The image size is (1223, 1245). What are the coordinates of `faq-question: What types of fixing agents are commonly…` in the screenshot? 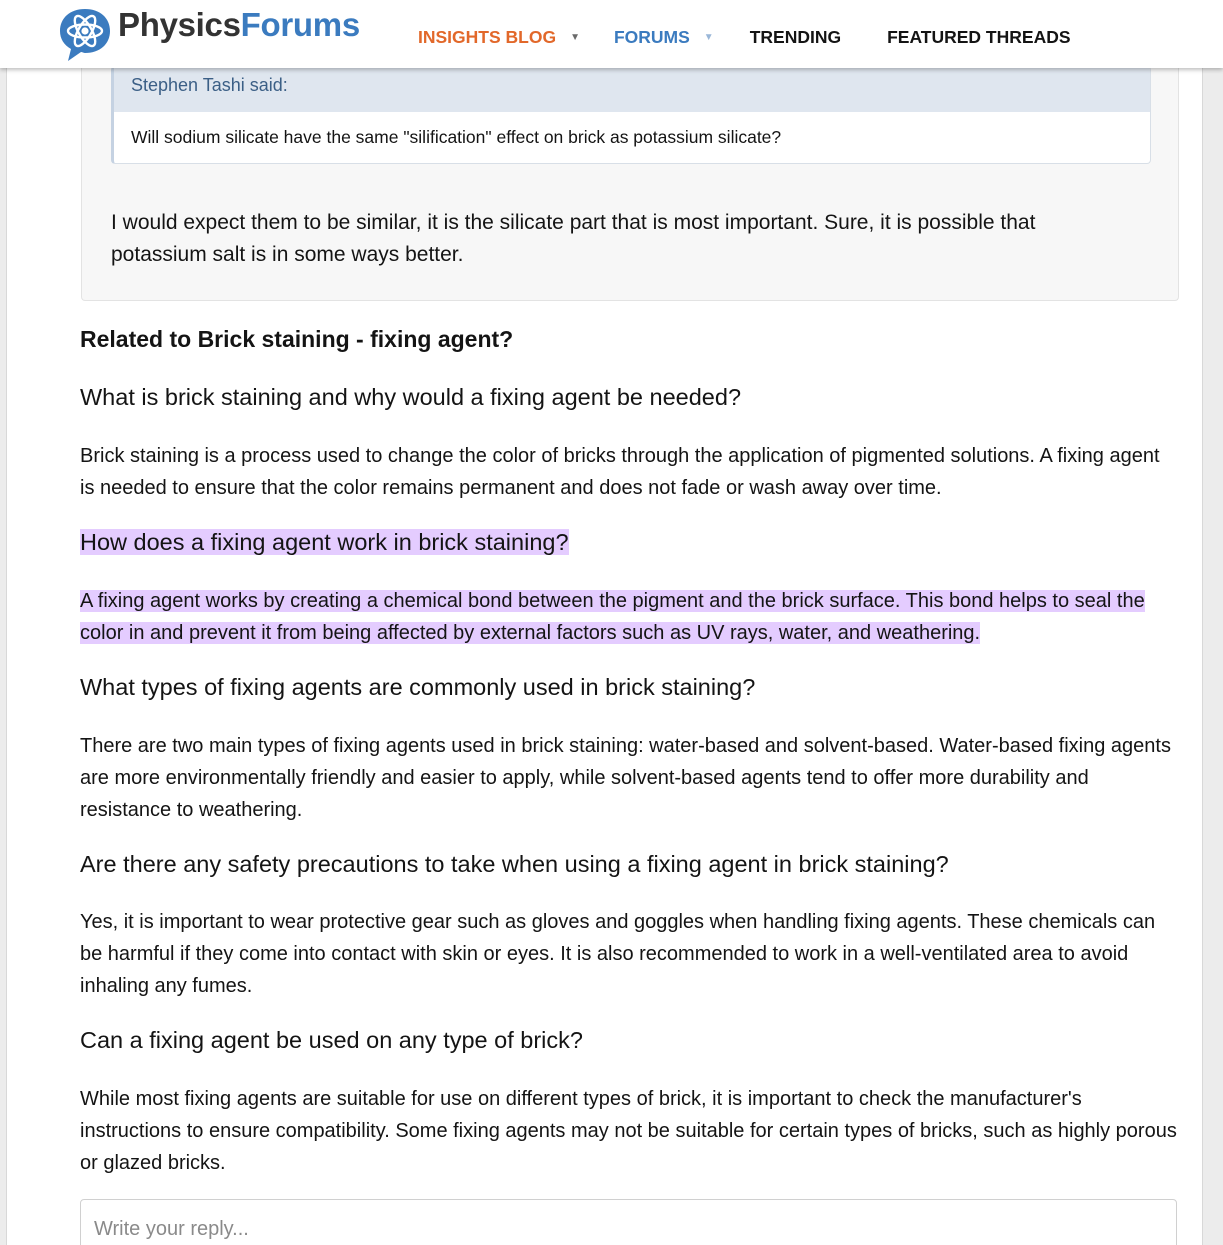 It's located at (418, 687).